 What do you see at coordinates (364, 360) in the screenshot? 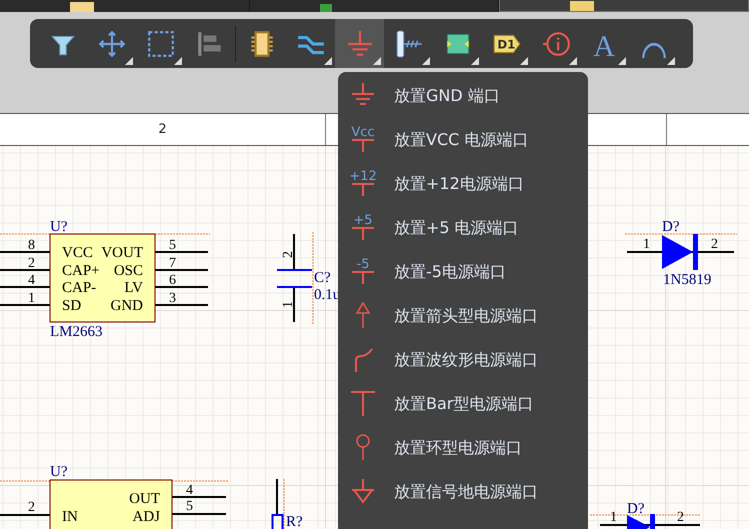
I see `wave-icon` at bounding box center [364, 360].